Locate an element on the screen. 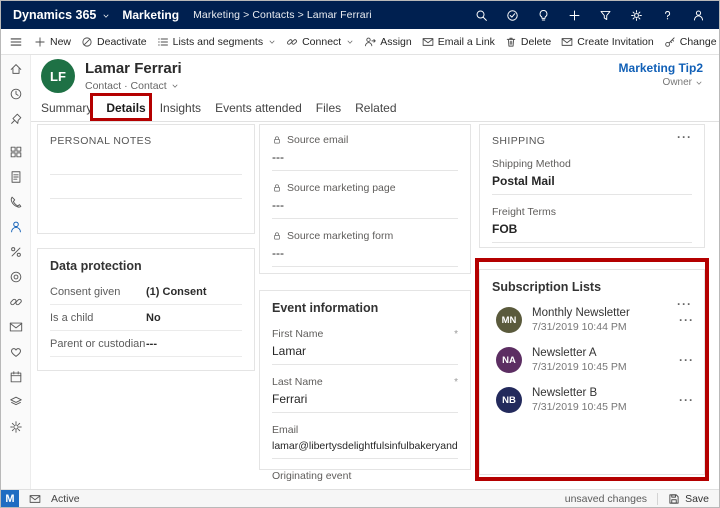  source-marketing-form-field: Source marketing form --- is located at coordinates (365, 245).